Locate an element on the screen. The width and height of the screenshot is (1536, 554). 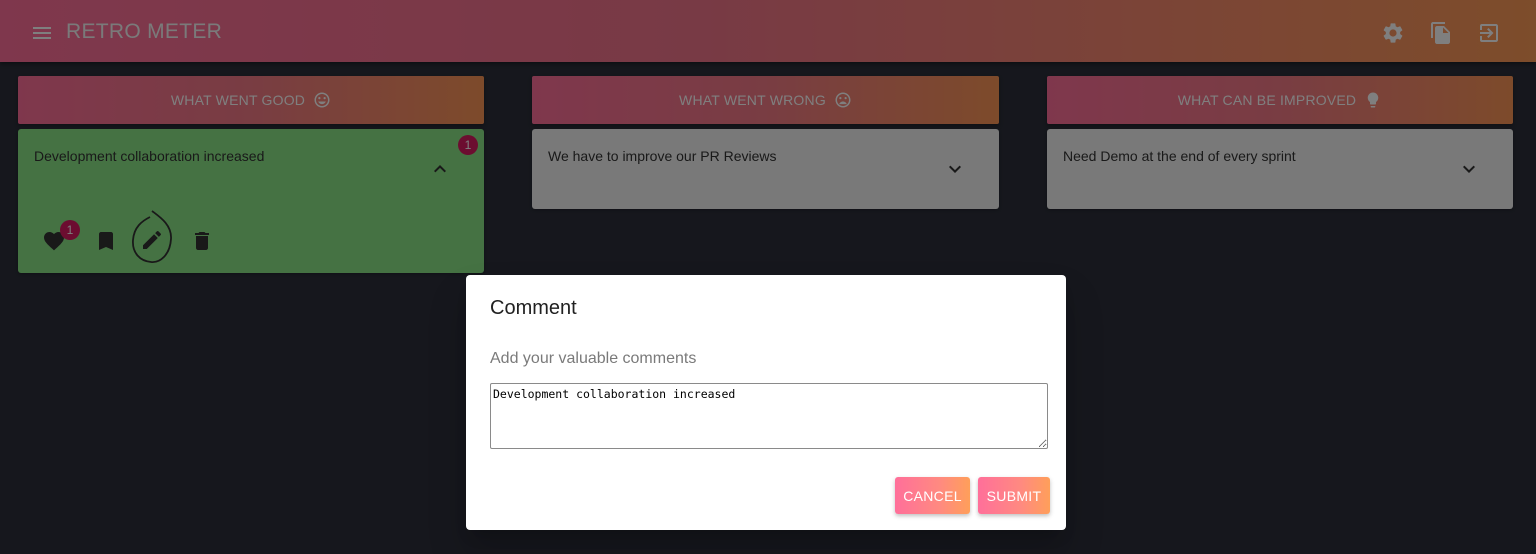
dialog-title: Comment is located at coordinates (533, 308).